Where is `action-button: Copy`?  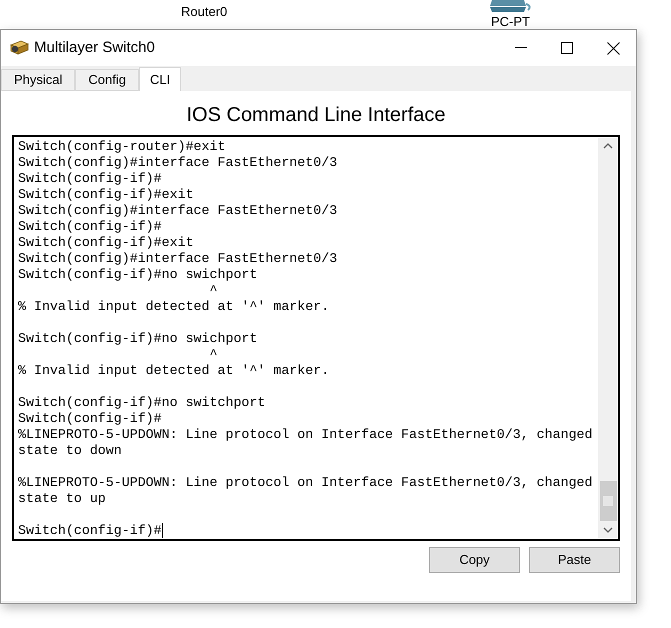 action-button: Copy is located at coordinates (474, 560).